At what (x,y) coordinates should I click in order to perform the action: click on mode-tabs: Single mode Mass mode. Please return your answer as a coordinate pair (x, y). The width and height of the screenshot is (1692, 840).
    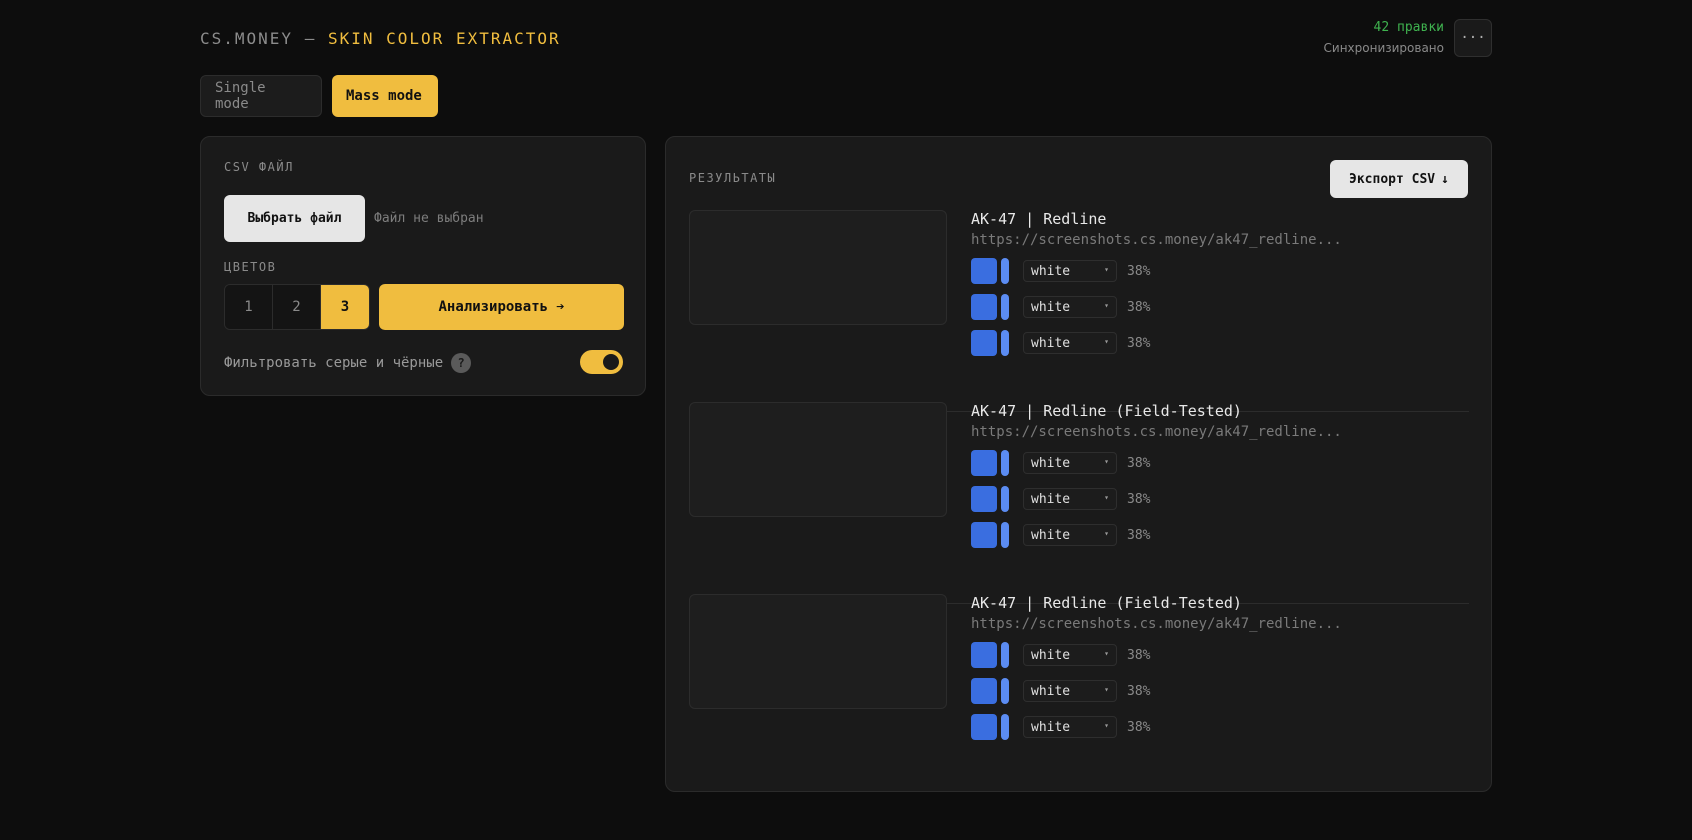
    Looking at the image, I should click on (319, 96).